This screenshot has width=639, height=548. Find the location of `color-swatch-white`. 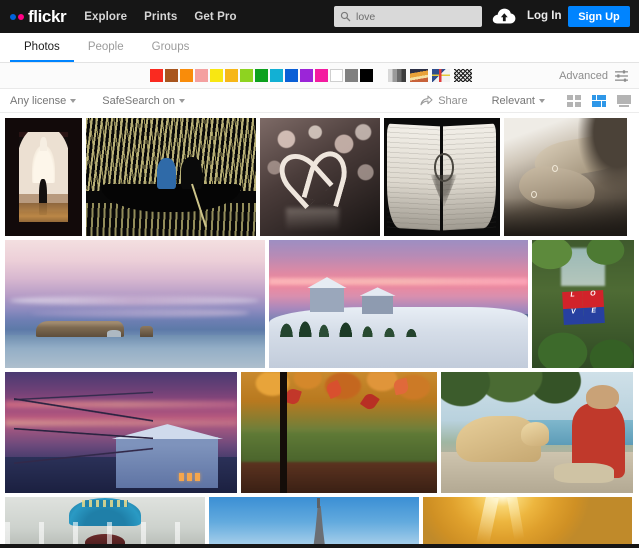

color-swatch-white is located at coordinates (336, 75).